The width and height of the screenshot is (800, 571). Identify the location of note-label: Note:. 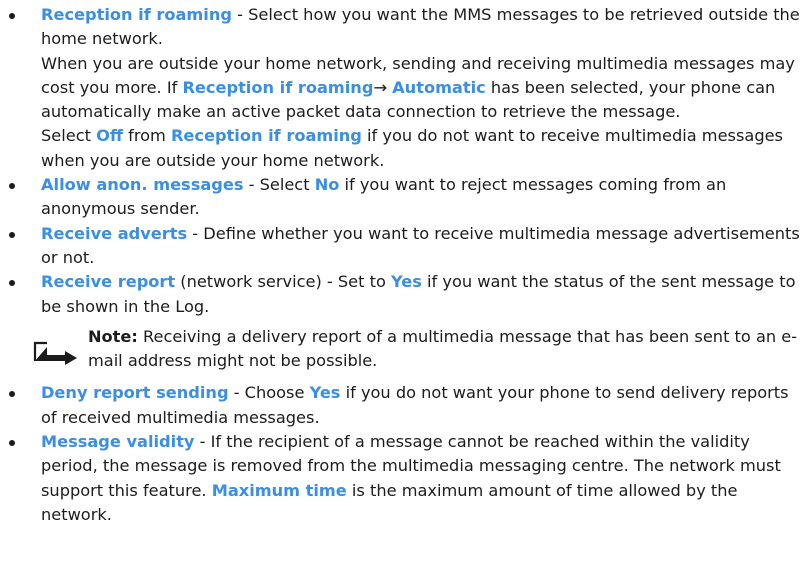
(113, 336).